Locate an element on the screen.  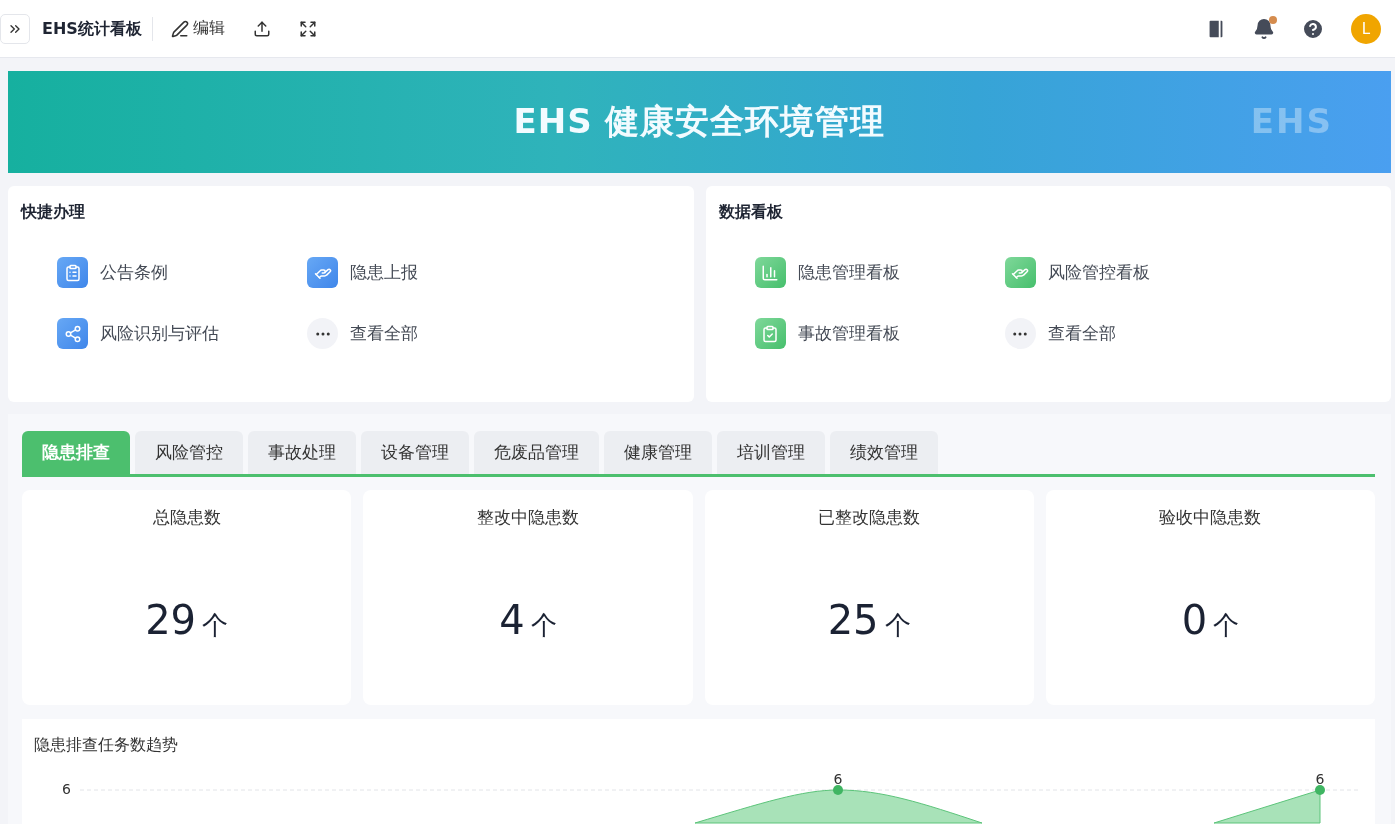
chart-title: 隐患排查任务数趋势 is located at coordinates (106, 744).